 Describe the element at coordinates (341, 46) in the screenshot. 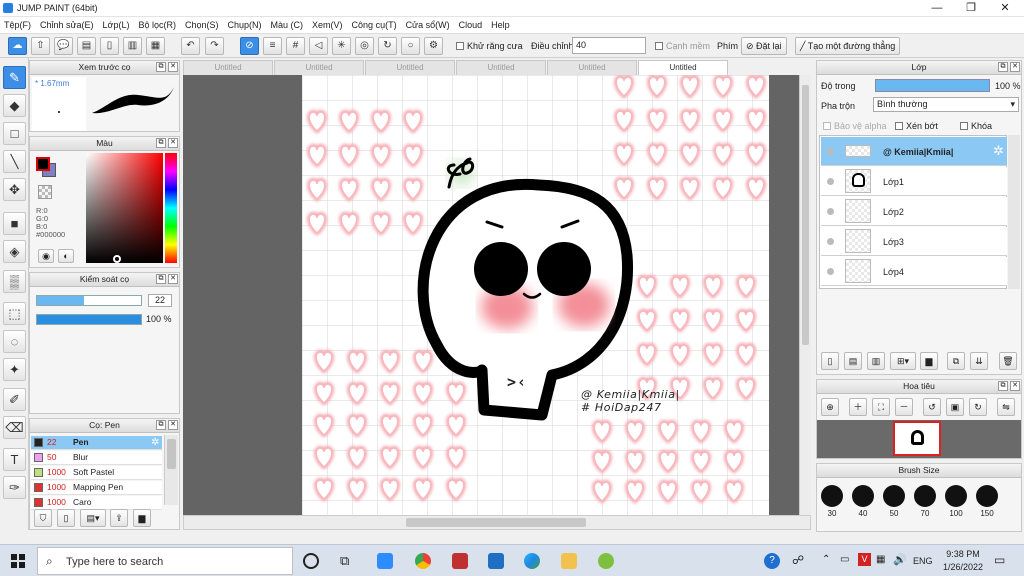

I see `radial-icon: ✳` at that location.